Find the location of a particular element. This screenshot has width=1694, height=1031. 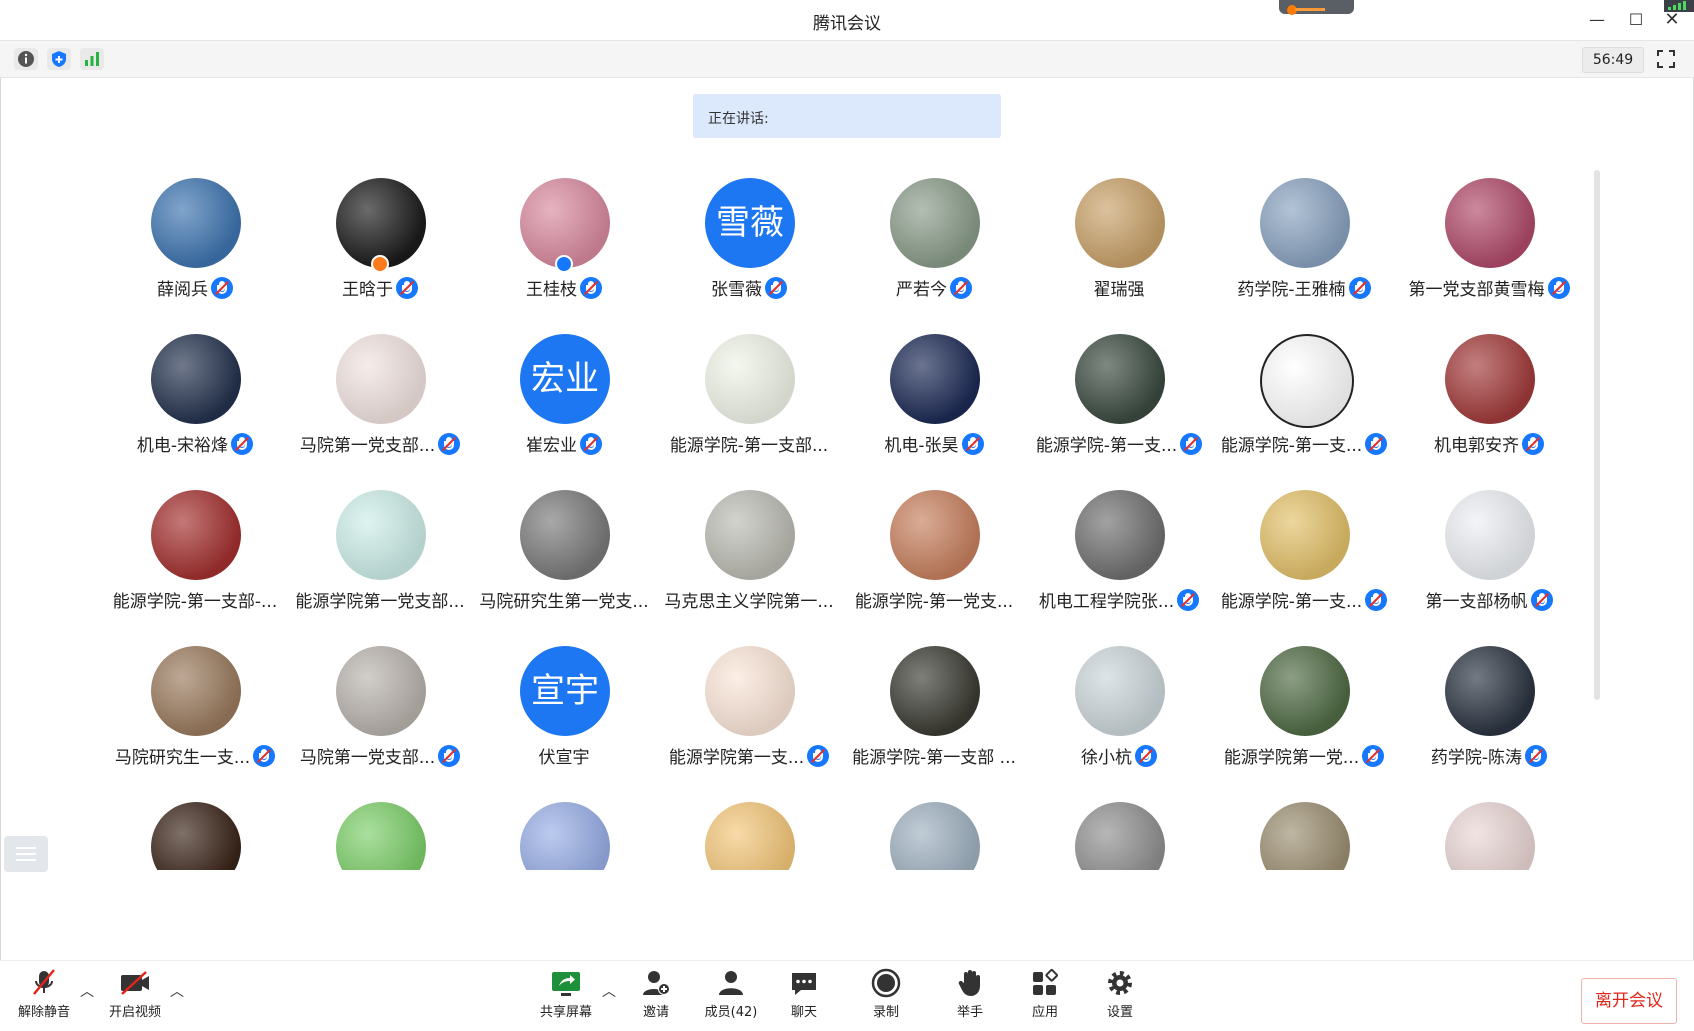

participant-tile: 药学院-王雅楠 is located at coordinates (1304, 238).